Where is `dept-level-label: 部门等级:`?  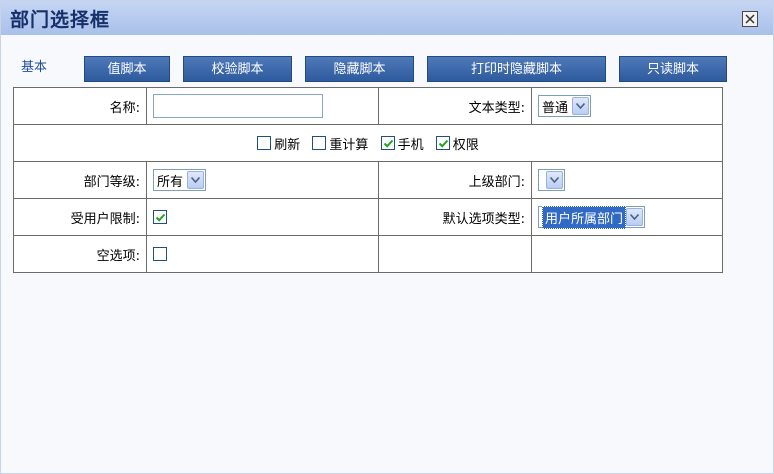 dept-level-label: 部门等级: is located at coordinates (80, 180).